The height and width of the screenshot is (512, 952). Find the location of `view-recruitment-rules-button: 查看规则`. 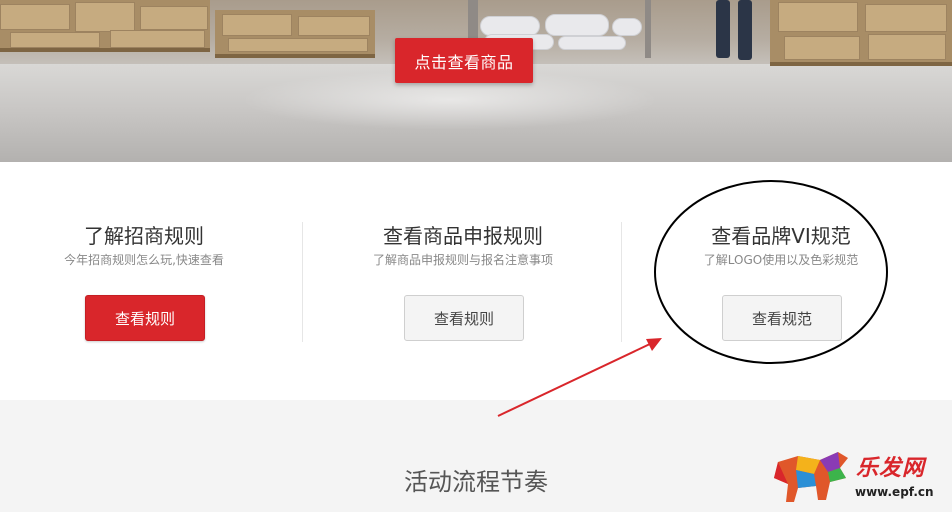

view-recruitment-rules-button: 查看规则 is located at coordinates (145, 318).